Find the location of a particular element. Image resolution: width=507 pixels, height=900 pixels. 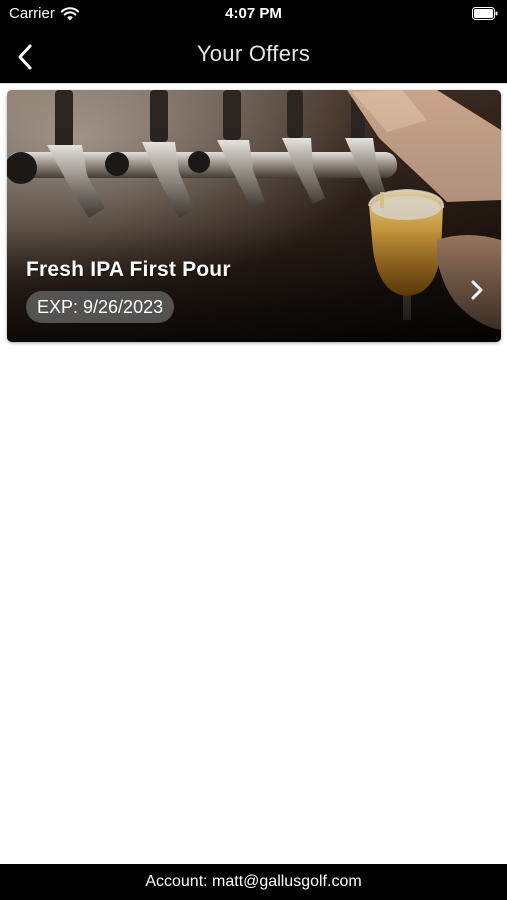

status-time: 4:07 PM is located at coordinates (253, 13).